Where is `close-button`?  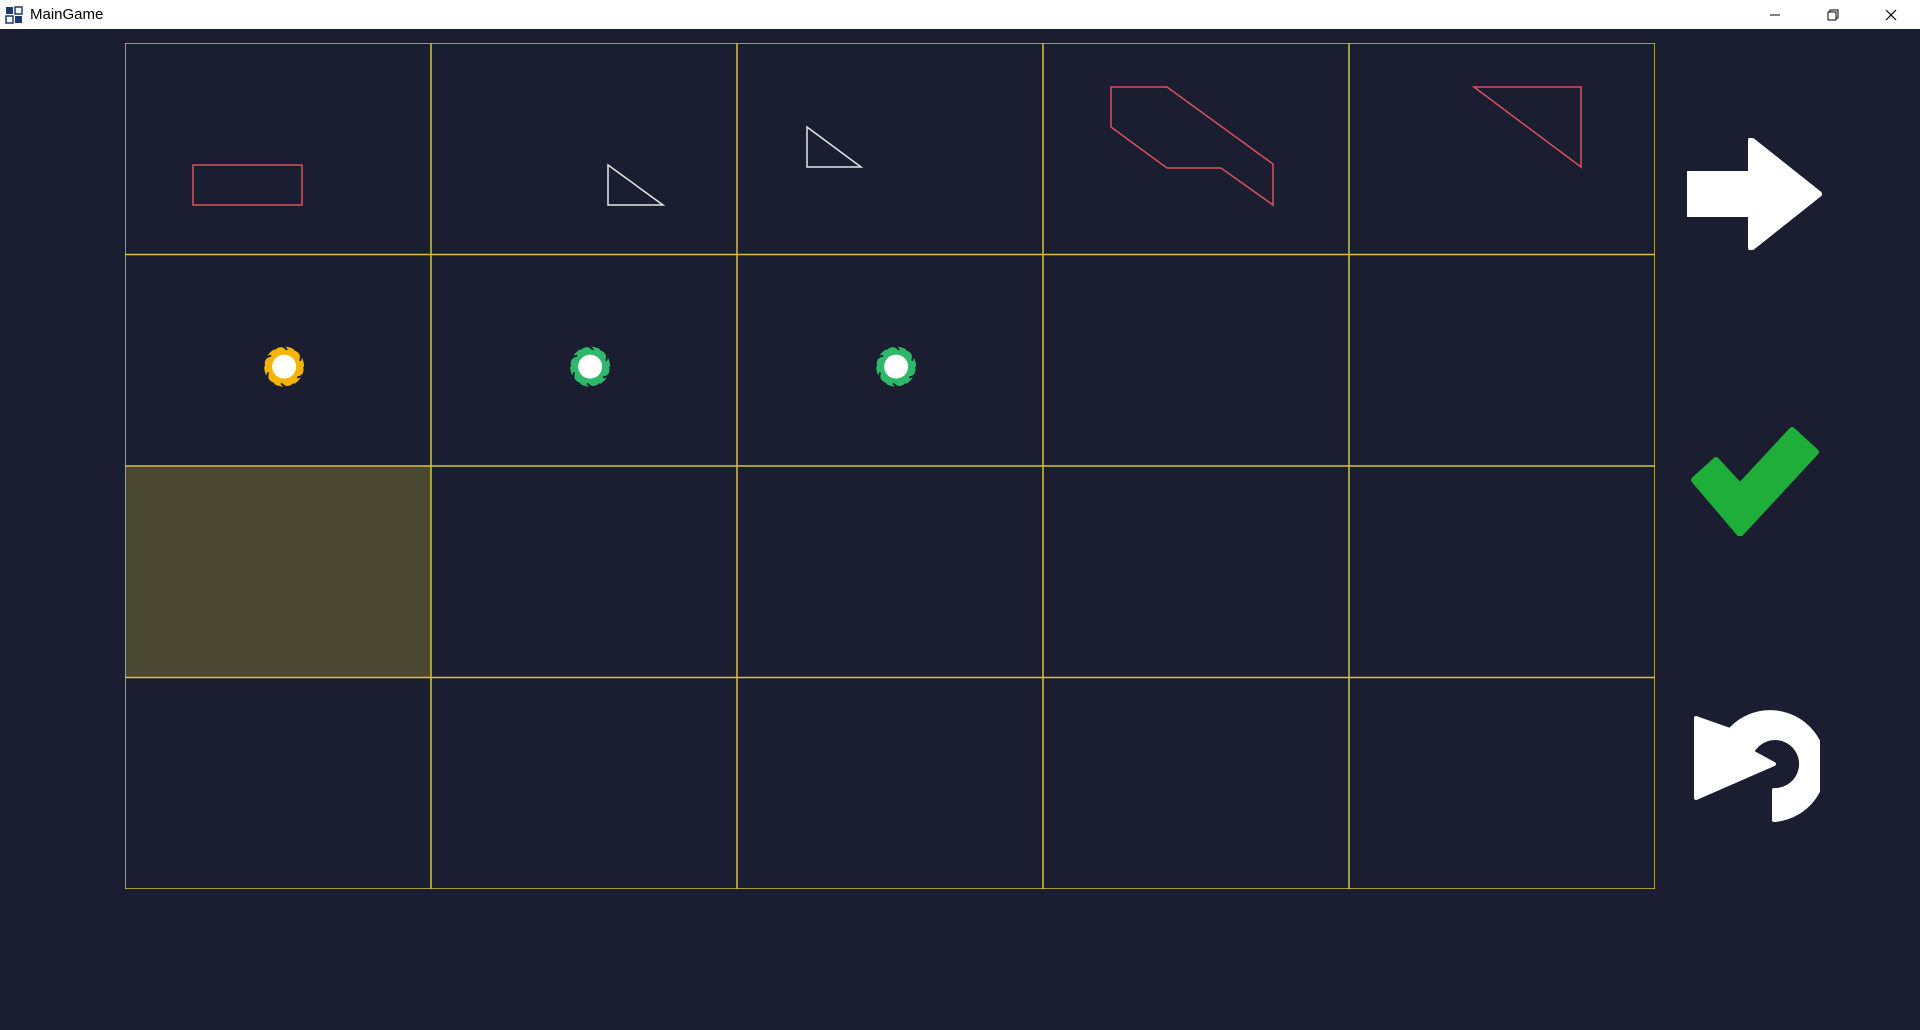
close-button is located at coordinates (1891, 14).